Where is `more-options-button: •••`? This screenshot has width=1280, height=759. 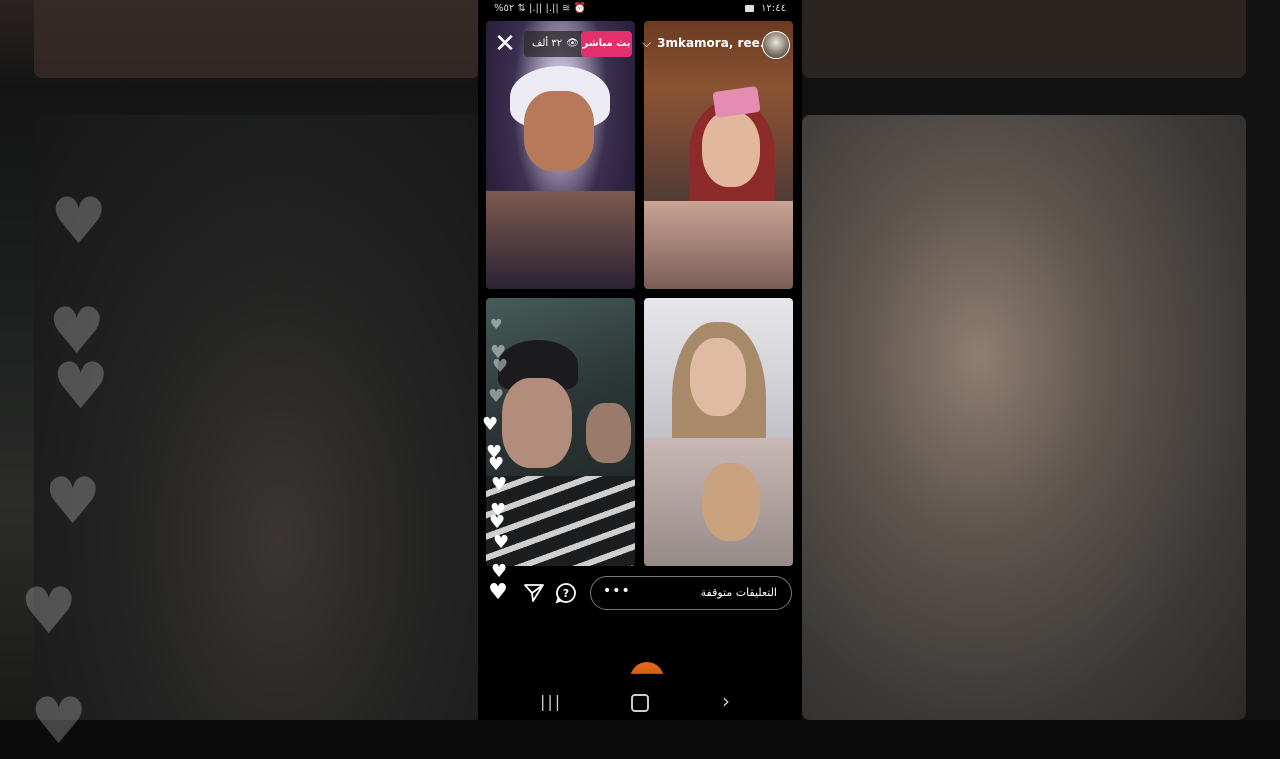
more-options-button: ••• is located at coordinates (617, 591).